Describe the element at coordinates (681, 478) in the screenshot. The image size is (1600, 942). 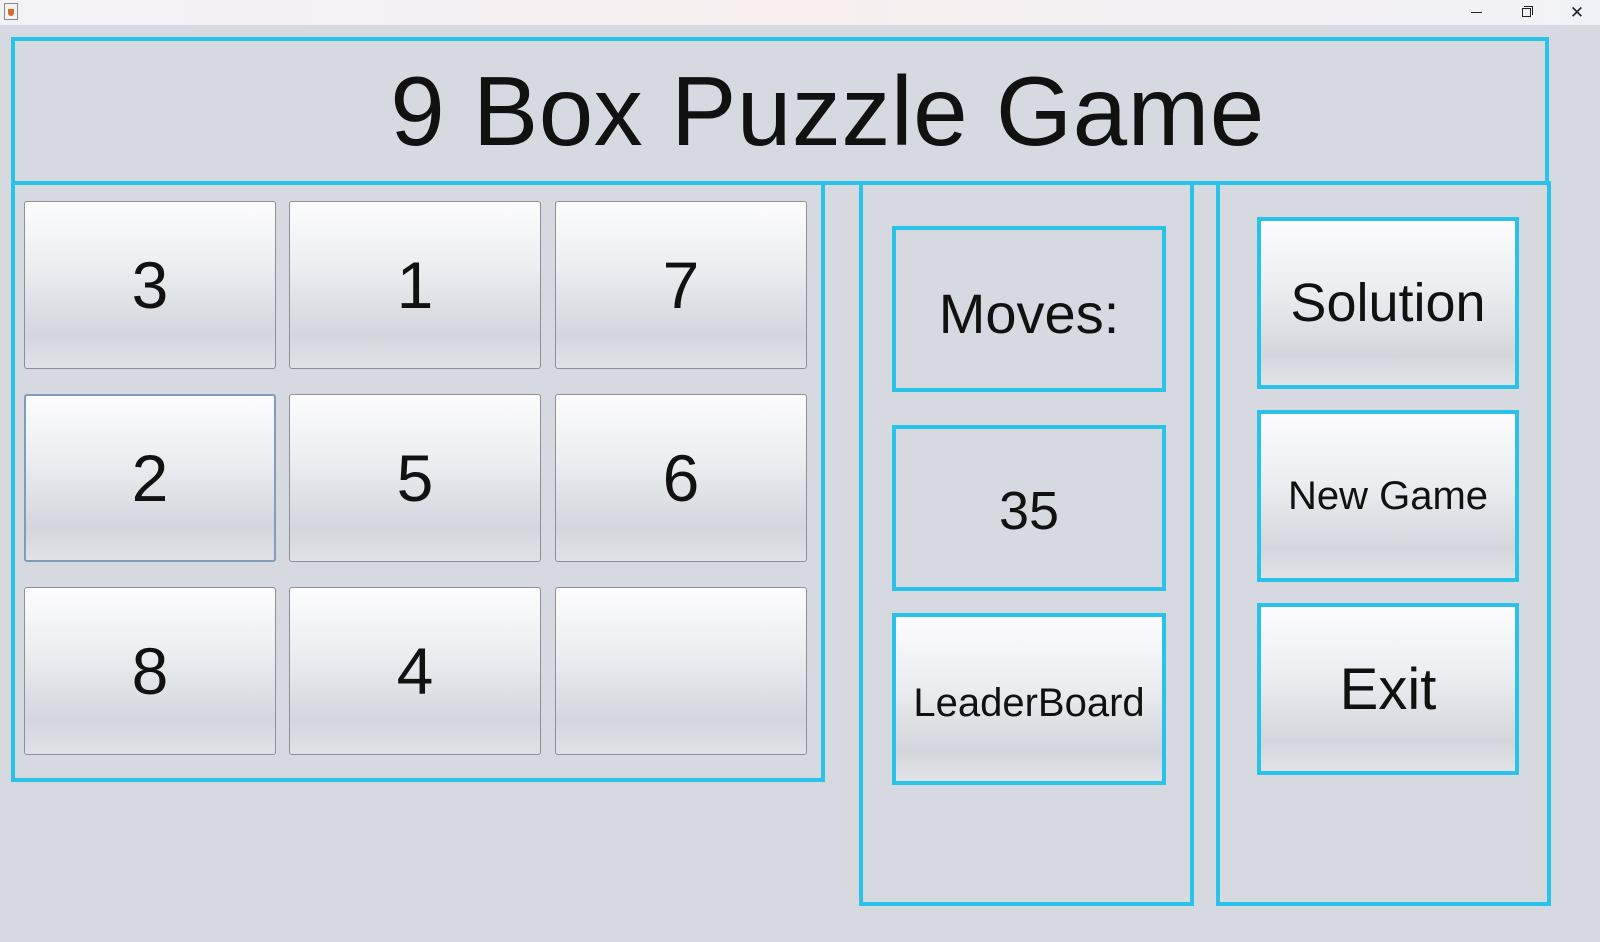
I see `tile-5: 6` at that location.